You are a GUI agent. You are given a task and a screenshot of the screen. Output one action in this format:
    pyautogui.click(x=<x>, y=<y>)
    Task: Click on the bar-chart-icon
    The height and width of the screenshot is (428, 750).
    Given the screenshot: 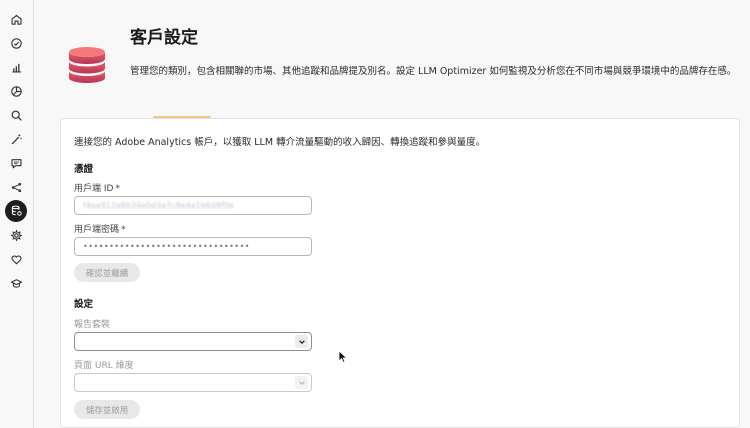 What is the action you would take?
    pyautogui.click(x=16, y=68)
    